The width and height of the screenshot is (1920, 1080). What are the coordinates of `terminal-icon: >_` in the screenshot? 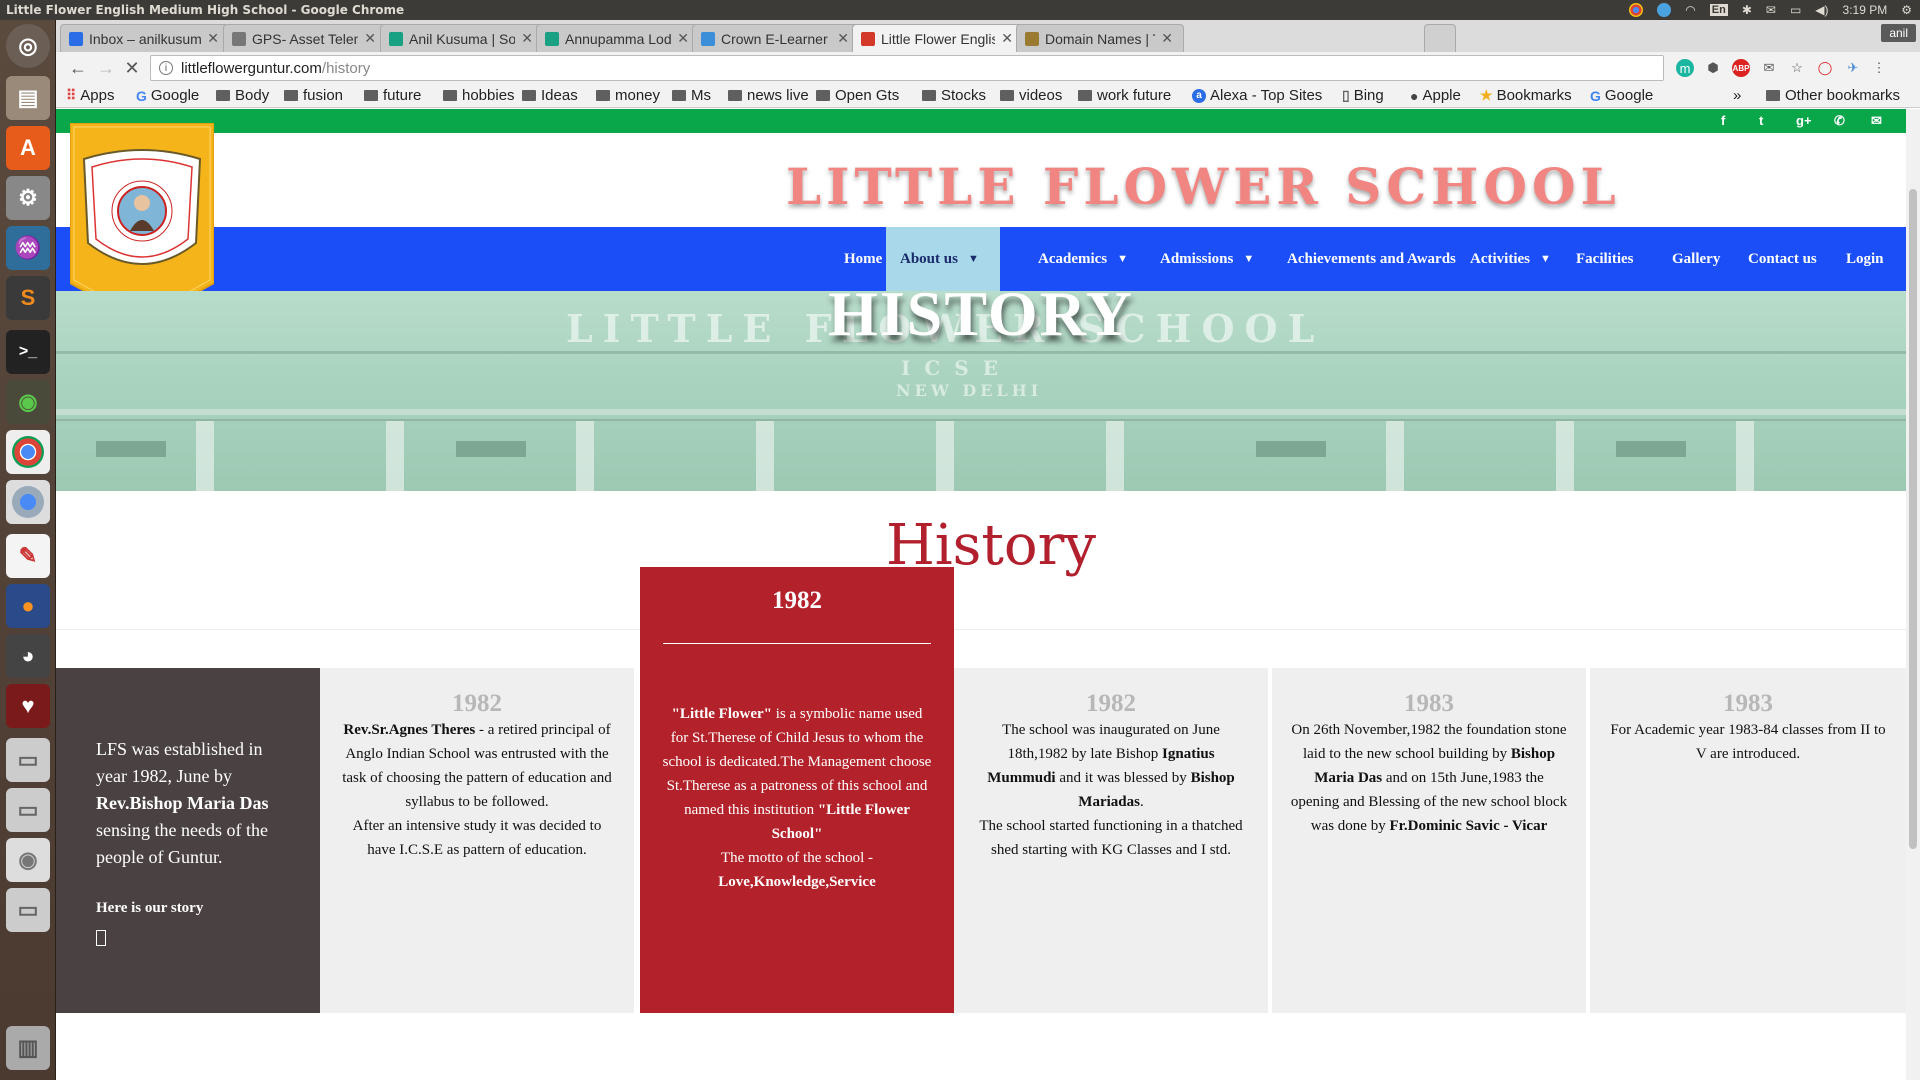 It's located at (28, 352).